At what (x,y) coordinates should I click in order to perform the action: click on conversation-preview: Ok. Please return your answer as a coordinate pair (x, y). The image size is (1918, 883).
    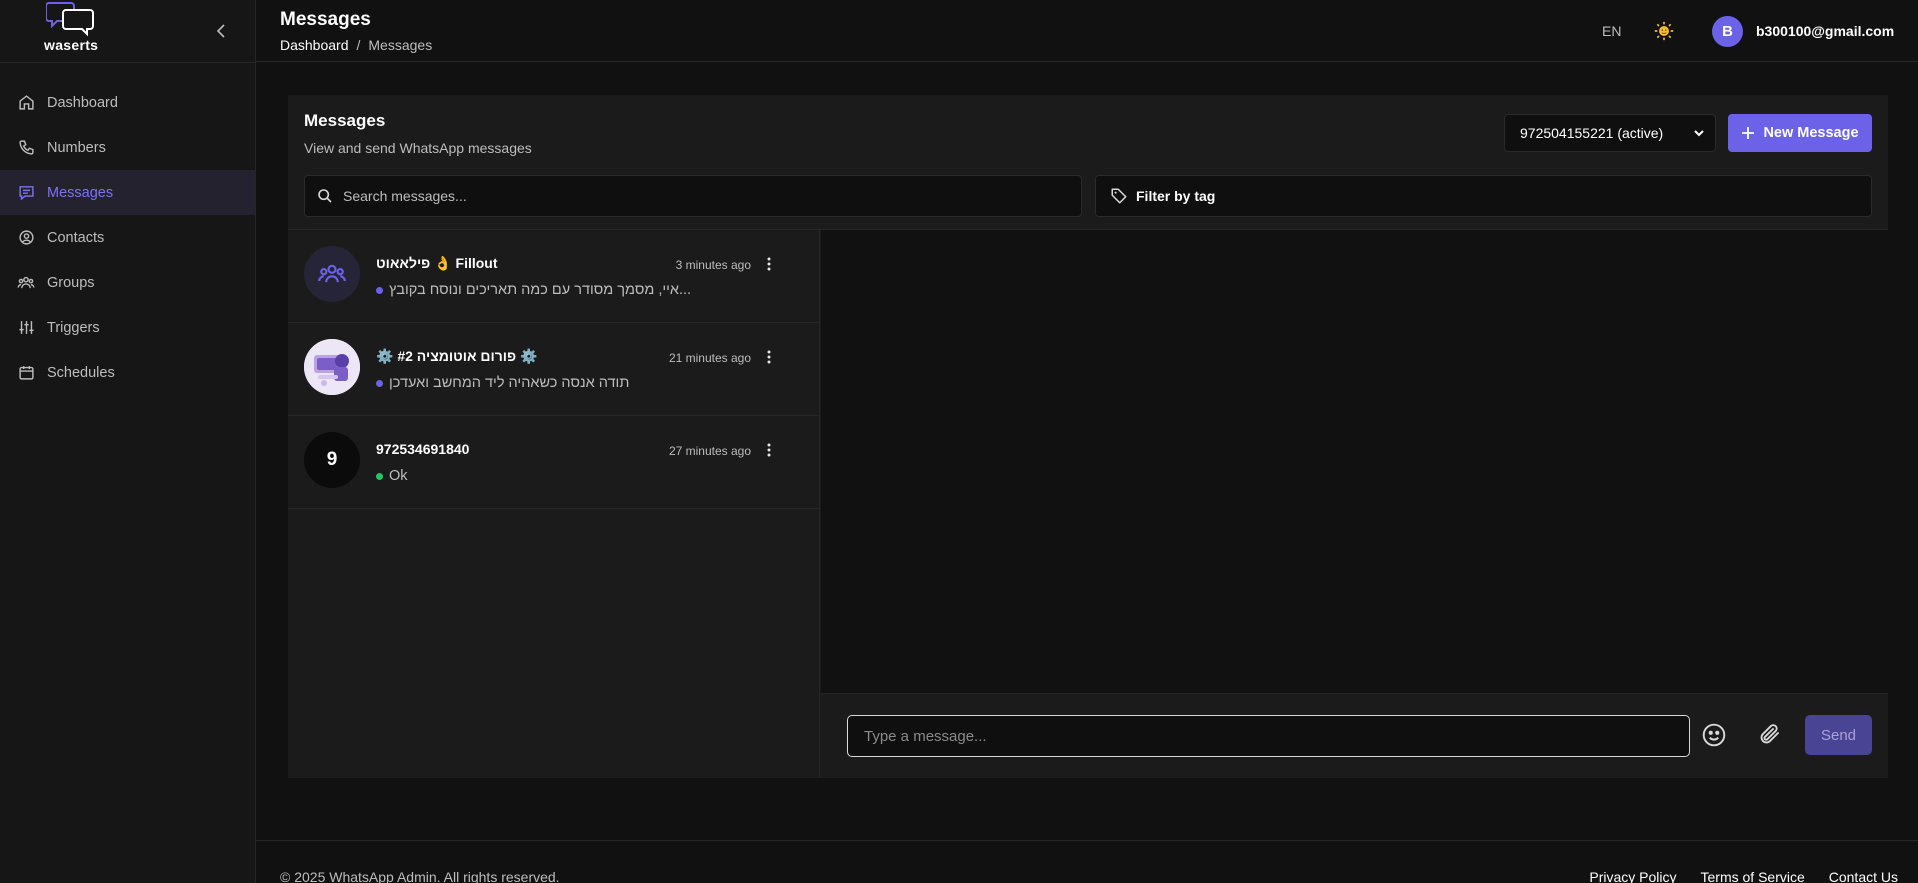
    Looking at the image, I should click on (392, 476).